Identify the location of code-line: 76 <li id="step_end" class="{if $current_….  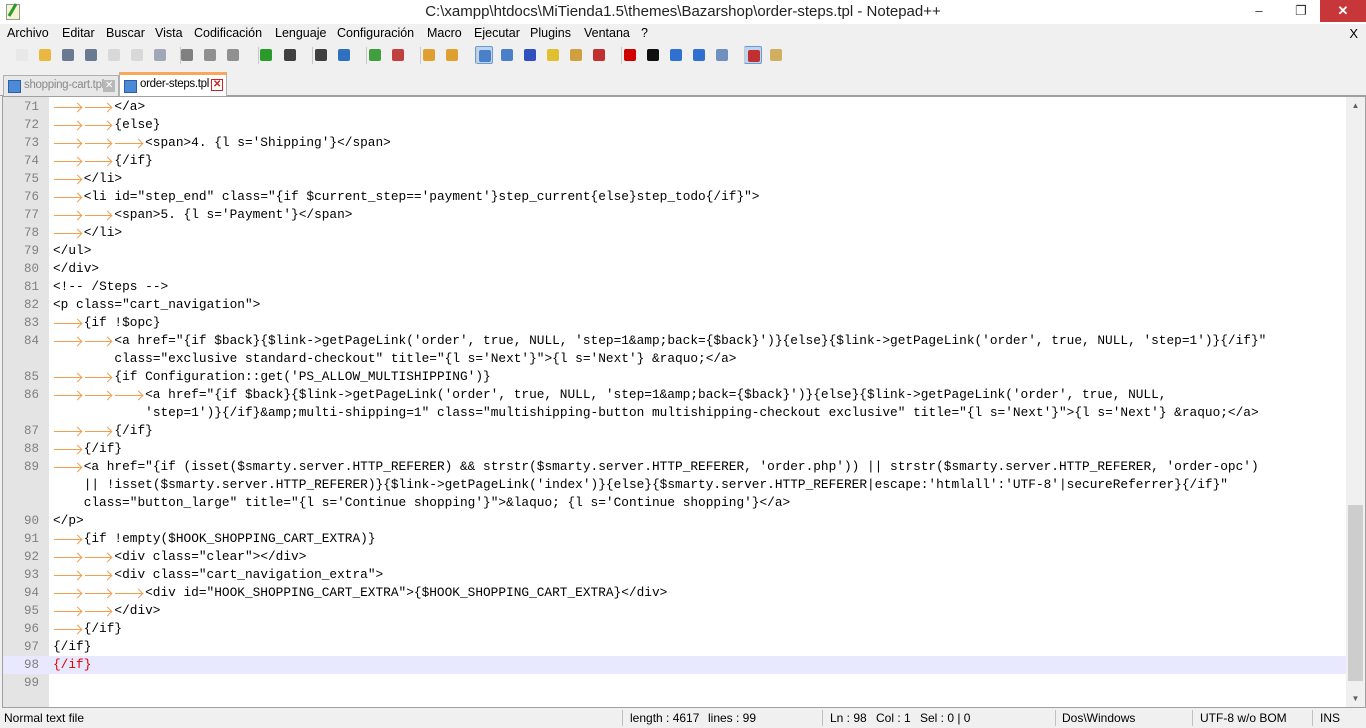
(674, 197).